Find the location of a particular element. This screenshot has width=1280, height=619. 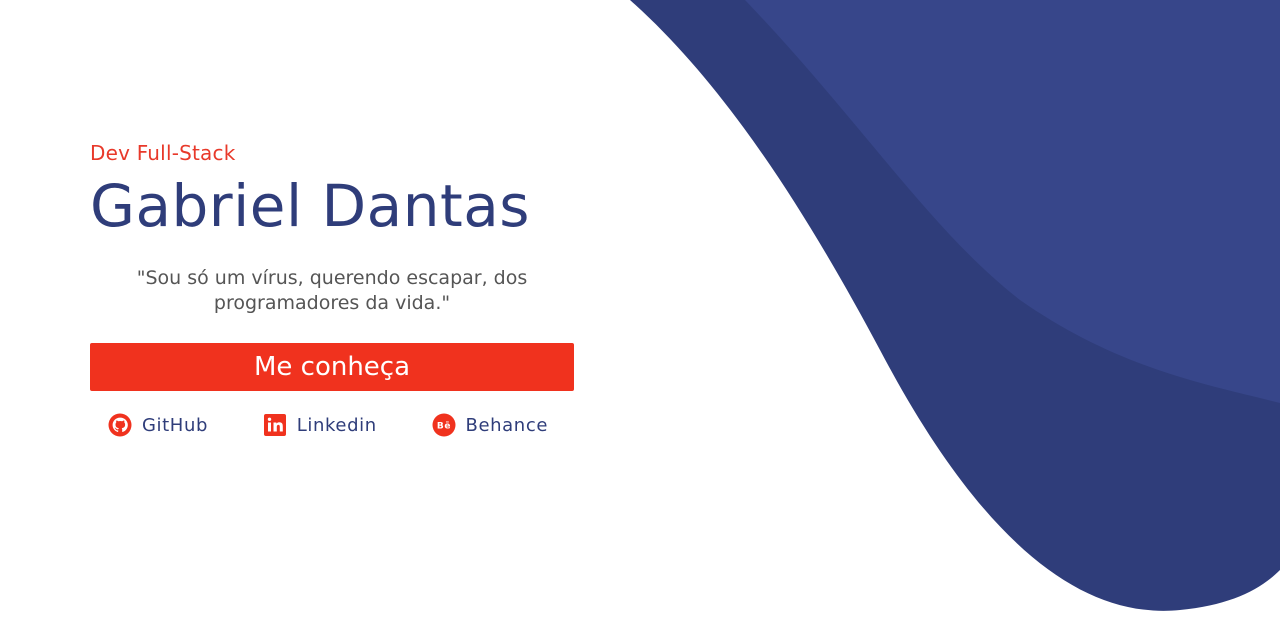

github-link: GitHub is located at coordinates (158, 425).